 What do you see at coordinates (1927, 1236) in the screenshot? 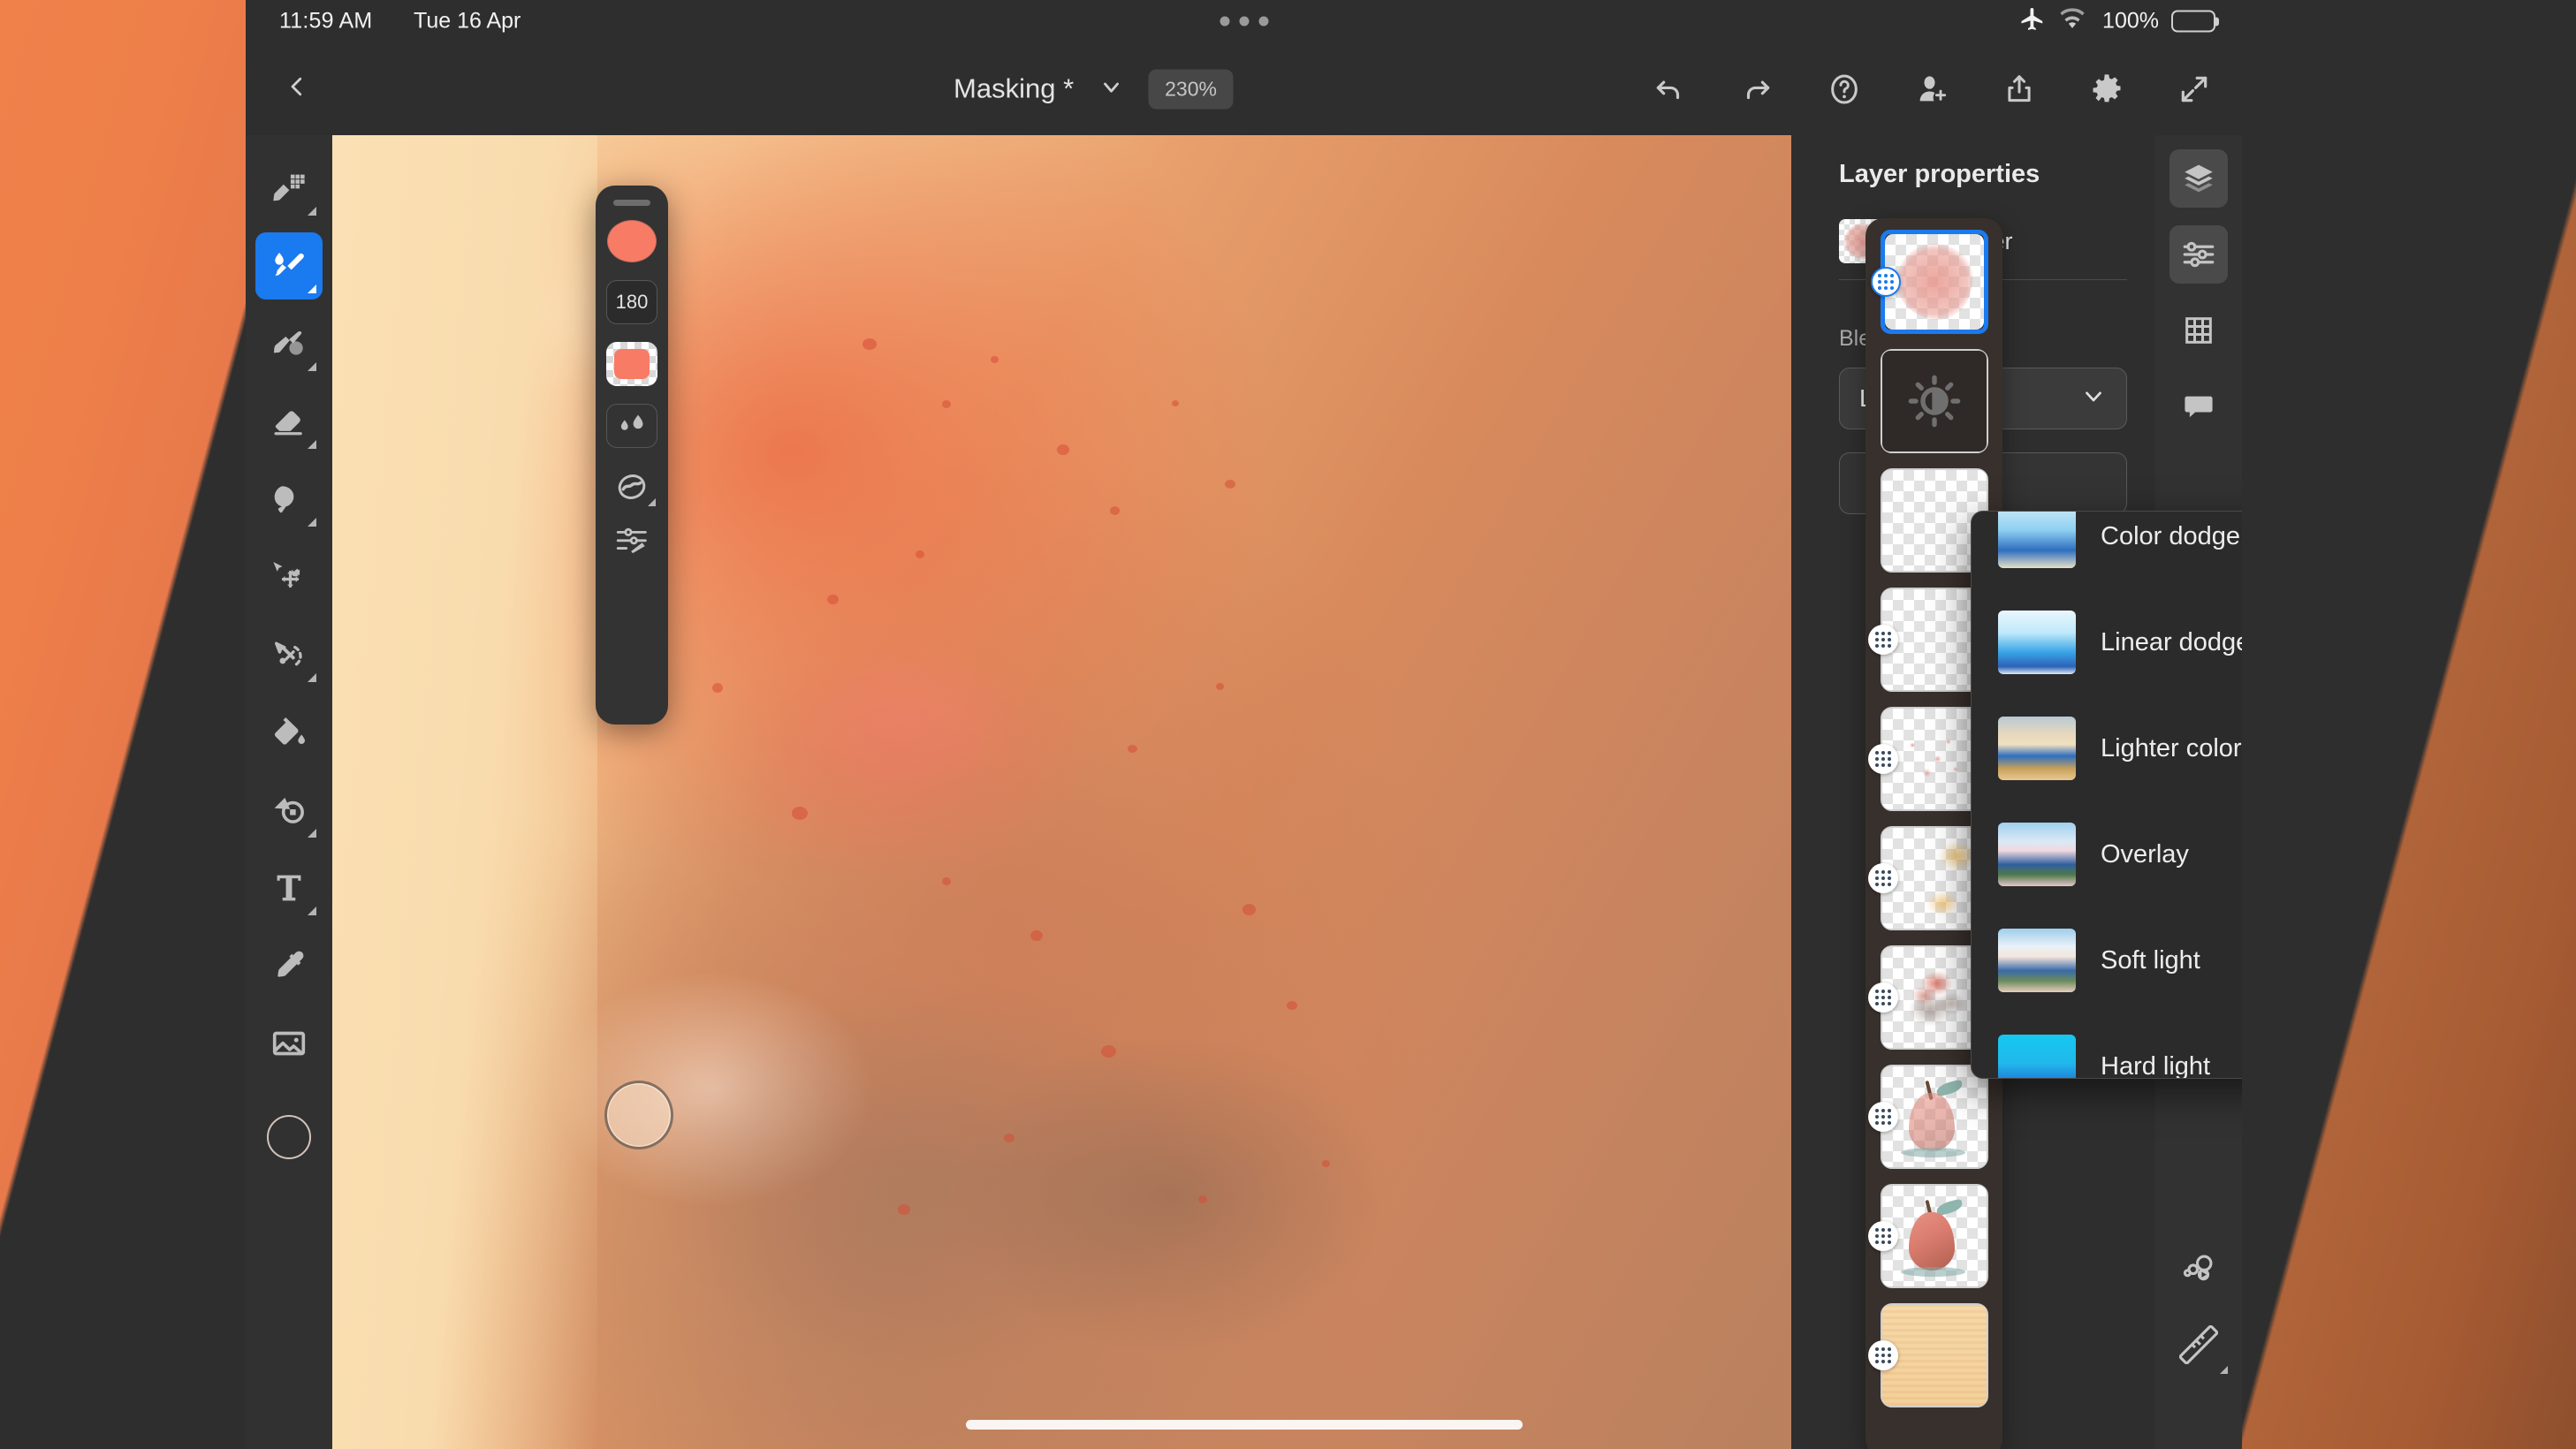
I see `layer-thumbnail-pear` at bounding box center [1927, 1236].